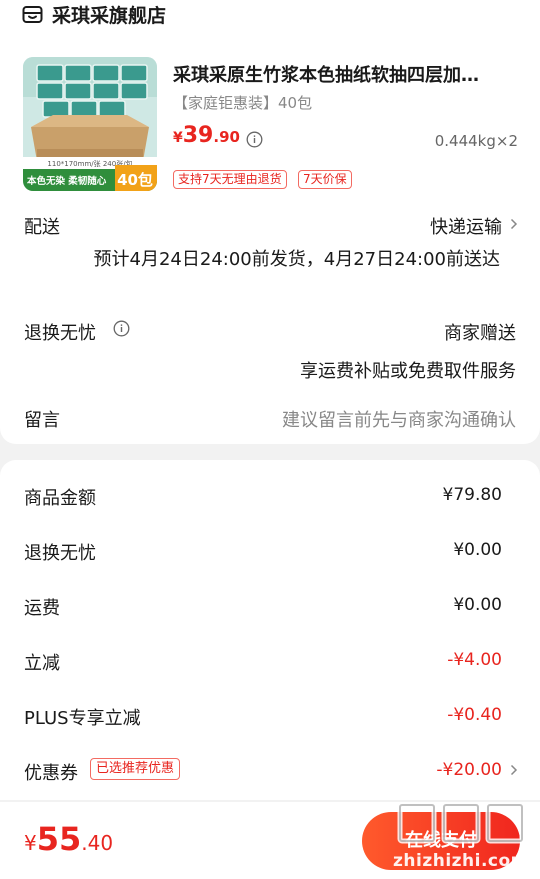 The width and height of the screenshot is (540, 879). Describe the element at coordinates (242, 102) in the screenshot. I see `product-spec: 【家庭钜惠装】40包` at that location.